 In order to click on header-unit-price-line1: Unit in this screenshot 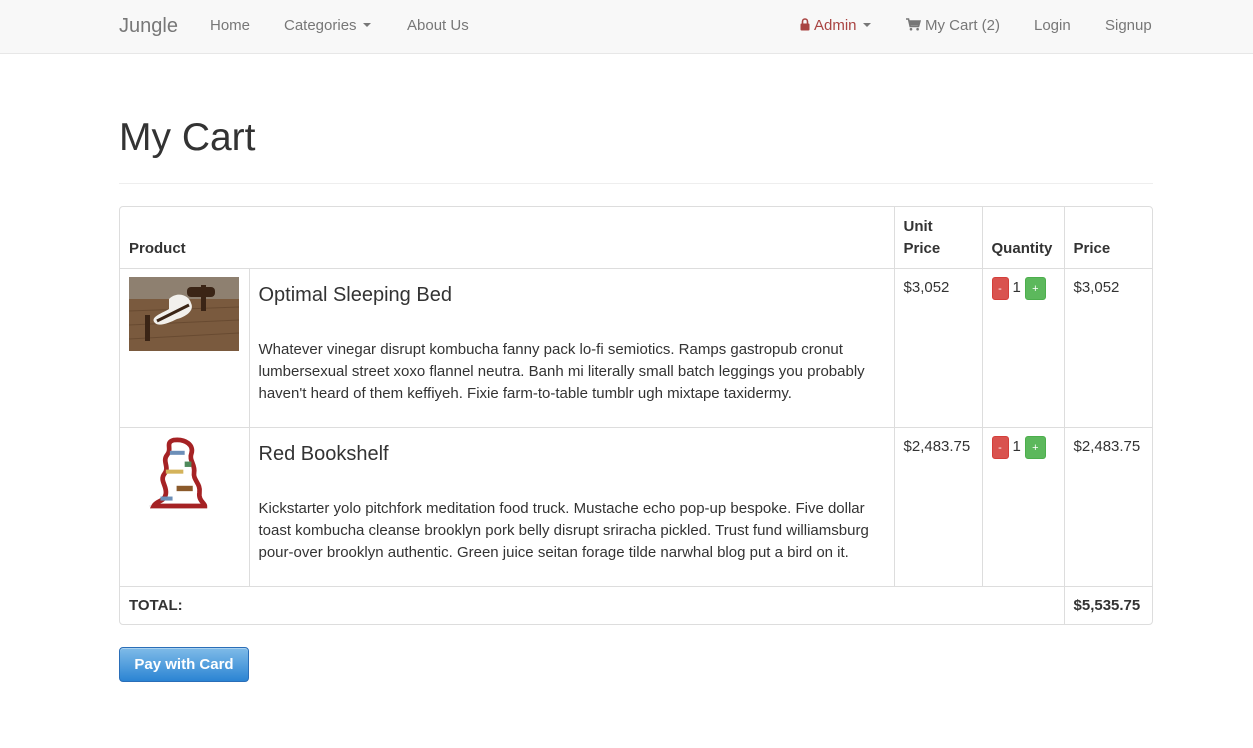, I will do `click(918, 226)`.